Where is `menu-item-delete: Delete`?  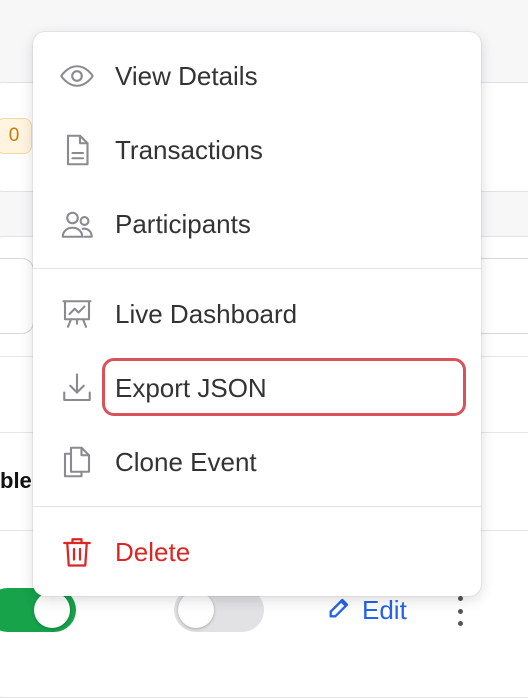
menu-item-delete: Delete is located at coordinates (257, 552).